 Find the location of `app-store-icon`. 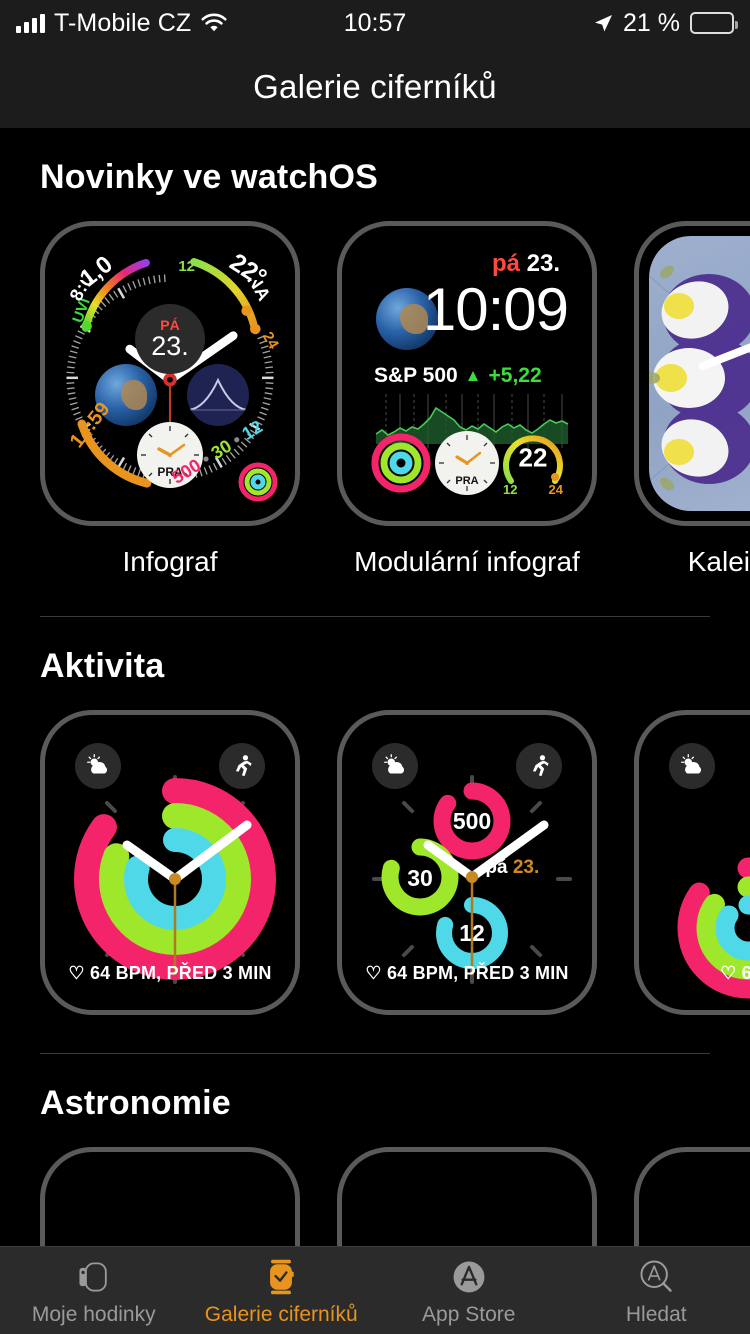

app-store-icon is located at coordinates (469, 1277).